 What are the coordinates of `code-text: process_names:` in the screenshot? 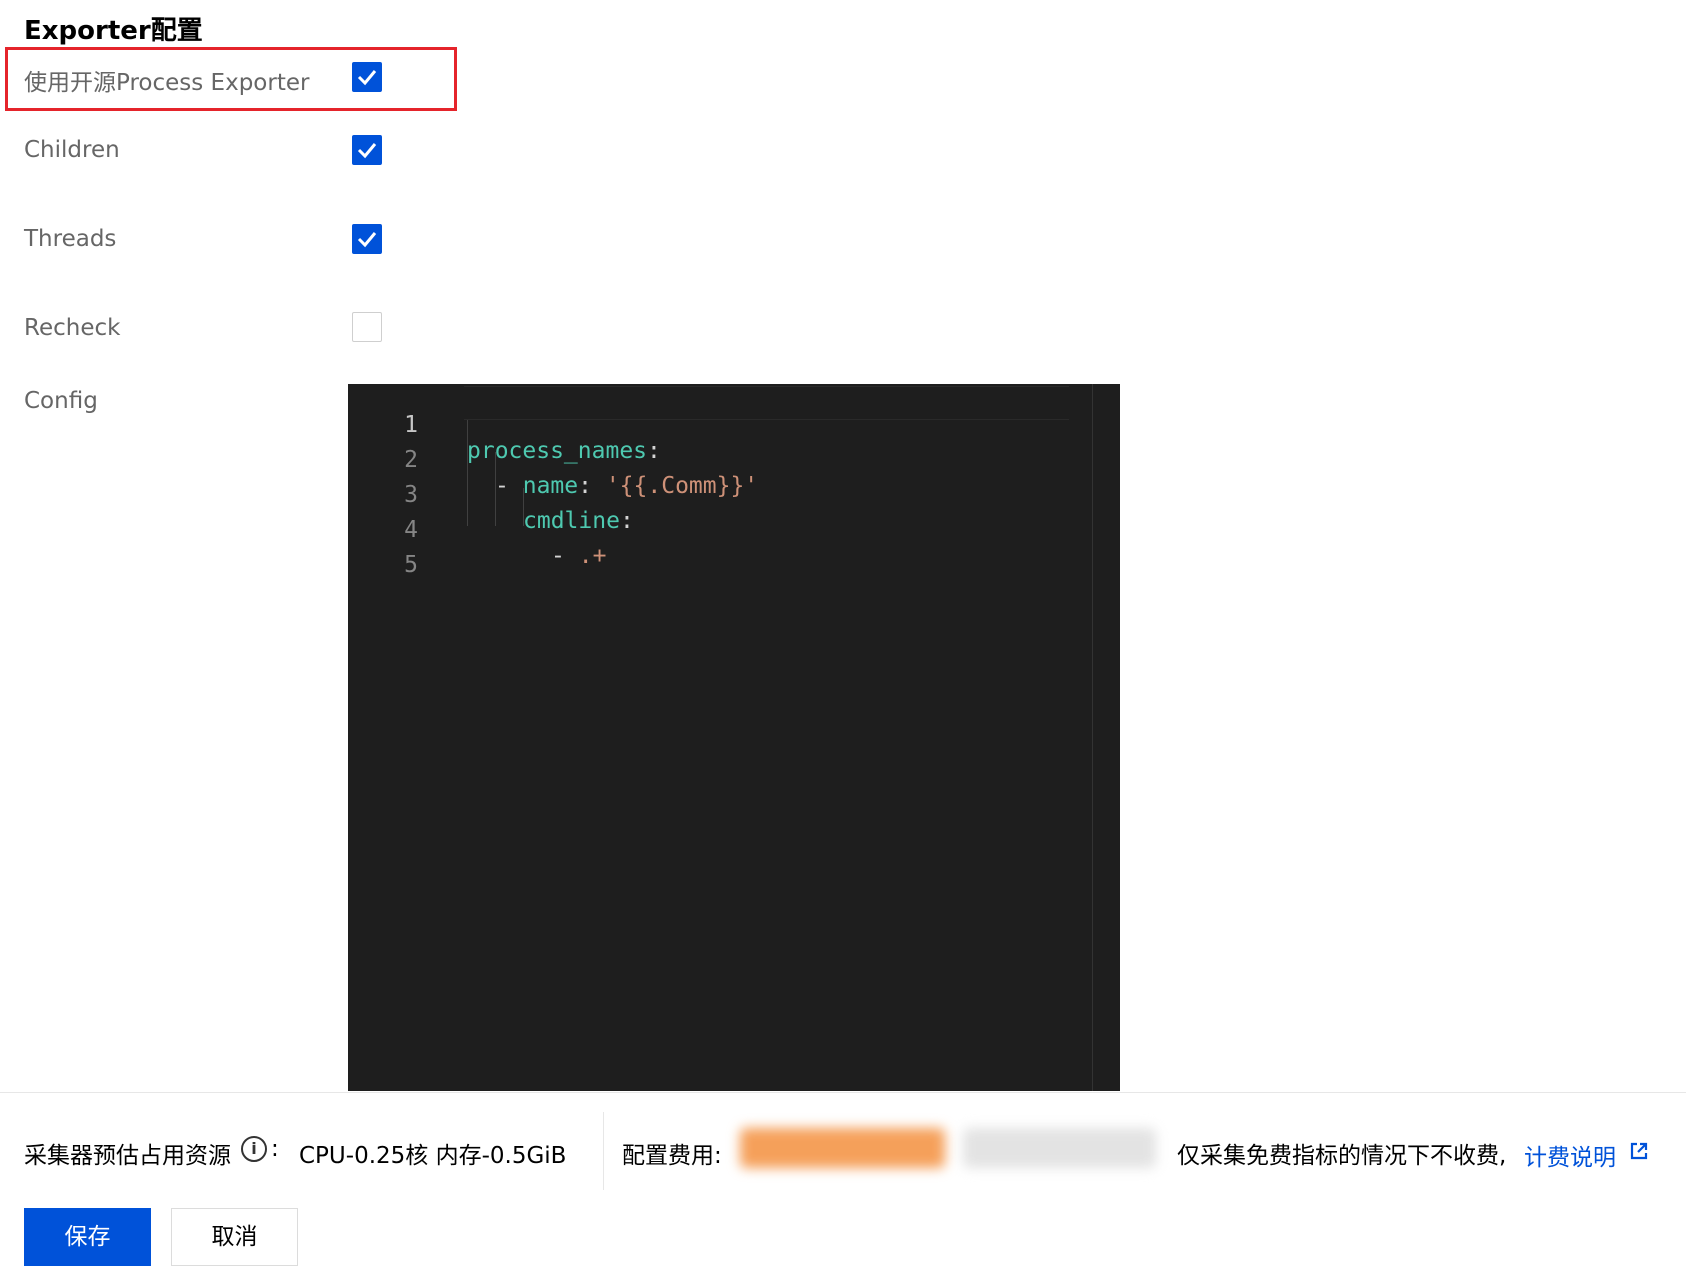 It's located at (564, 451).